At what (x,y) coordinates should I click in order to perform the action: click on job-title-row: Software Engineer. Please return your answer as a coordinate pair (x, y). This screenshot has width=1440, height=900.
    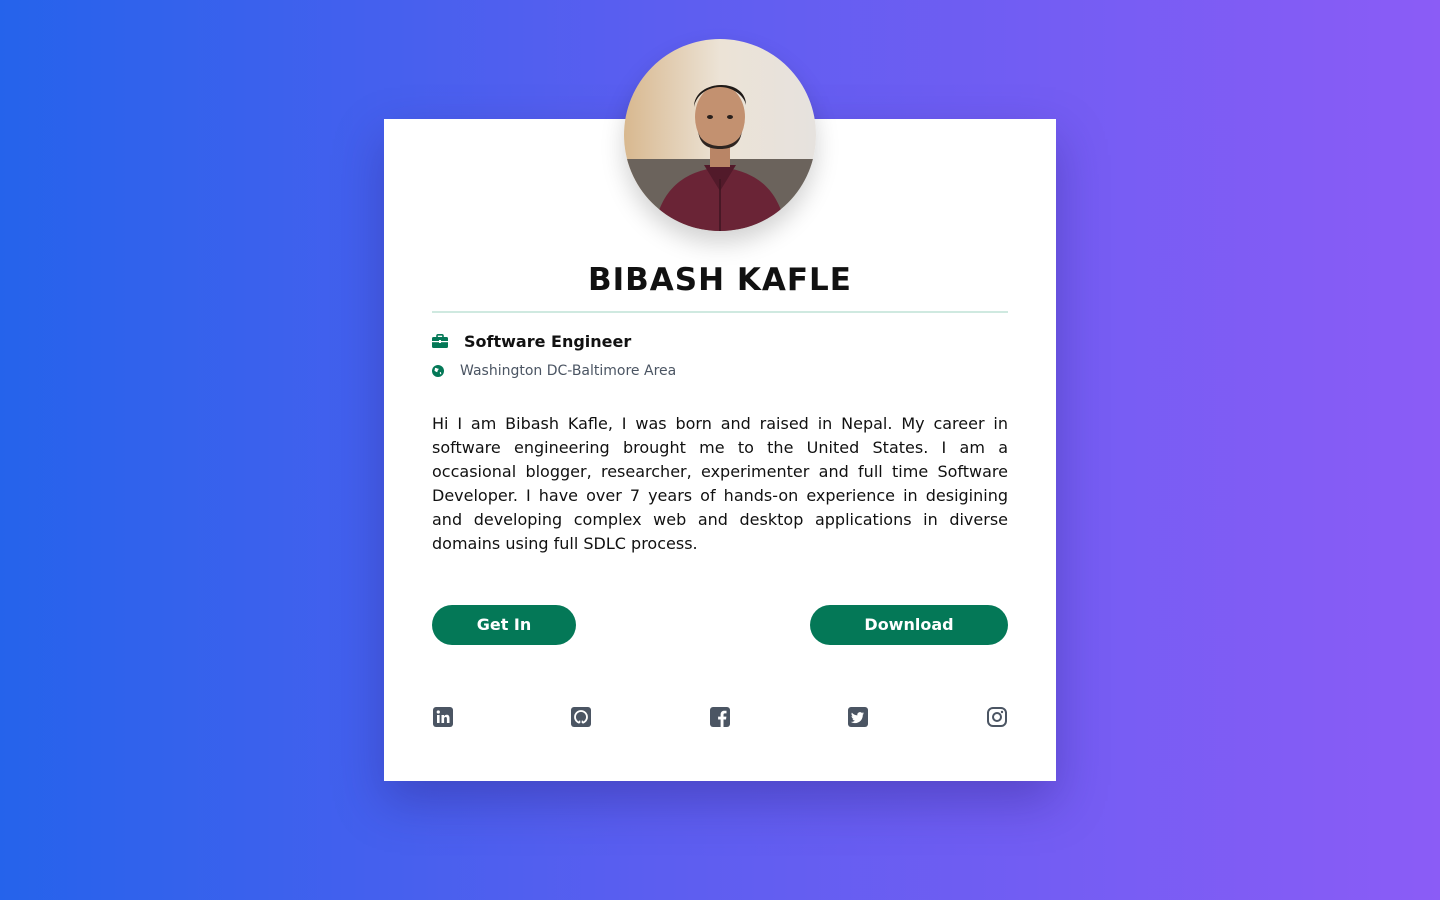
    Looking at the image, I should click on (531, 341).